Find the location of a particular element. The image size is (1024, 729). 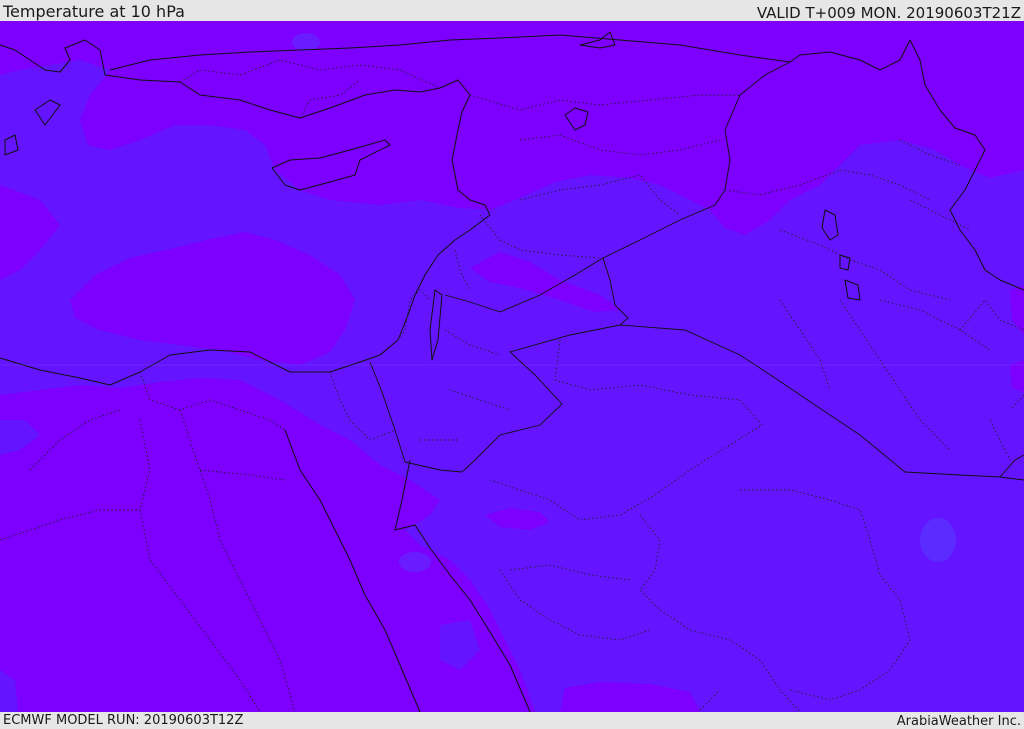

credit-label: ArabiaWeather Inc. is located at coordinates (958, 721).